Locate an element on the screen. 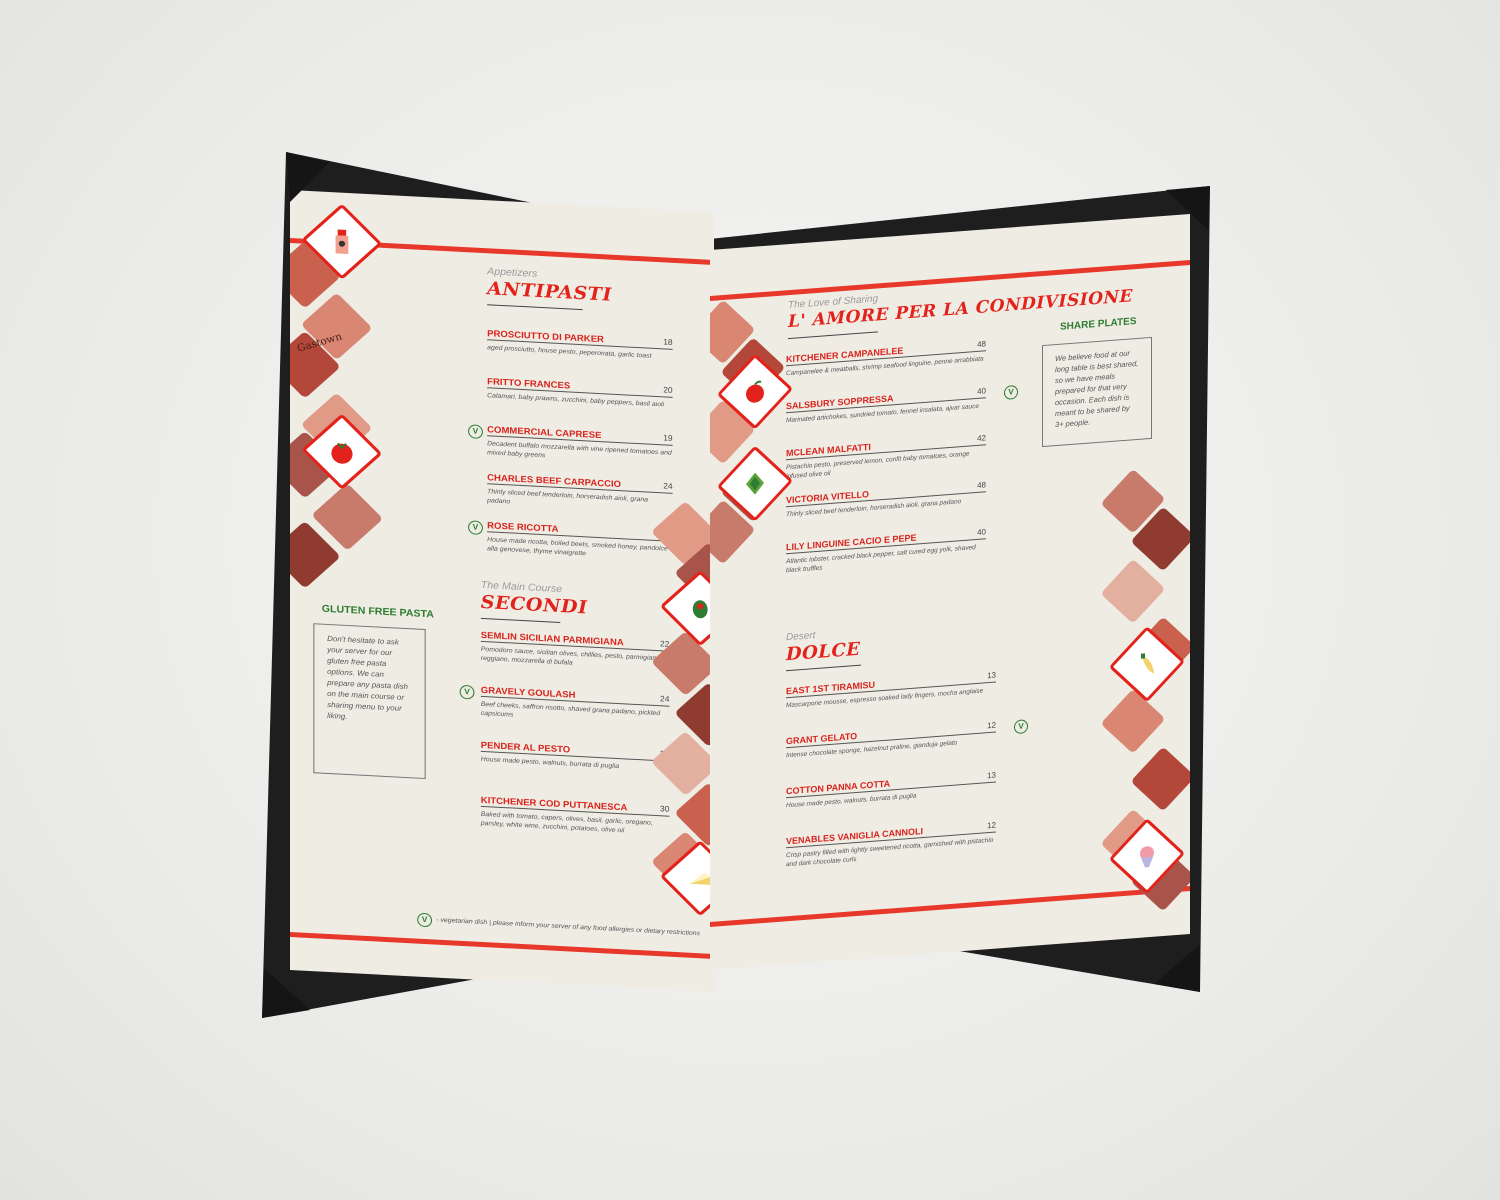 The height and width of the screenshot is (1200, 1500). tomato-icon is located at coordinates (342, 452).